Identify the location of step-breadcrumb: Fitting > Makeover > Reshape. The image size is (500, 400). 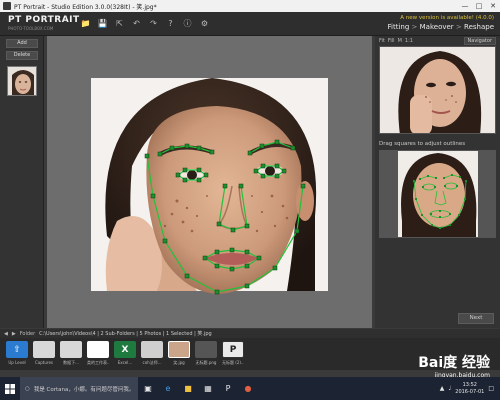
(441, 27).